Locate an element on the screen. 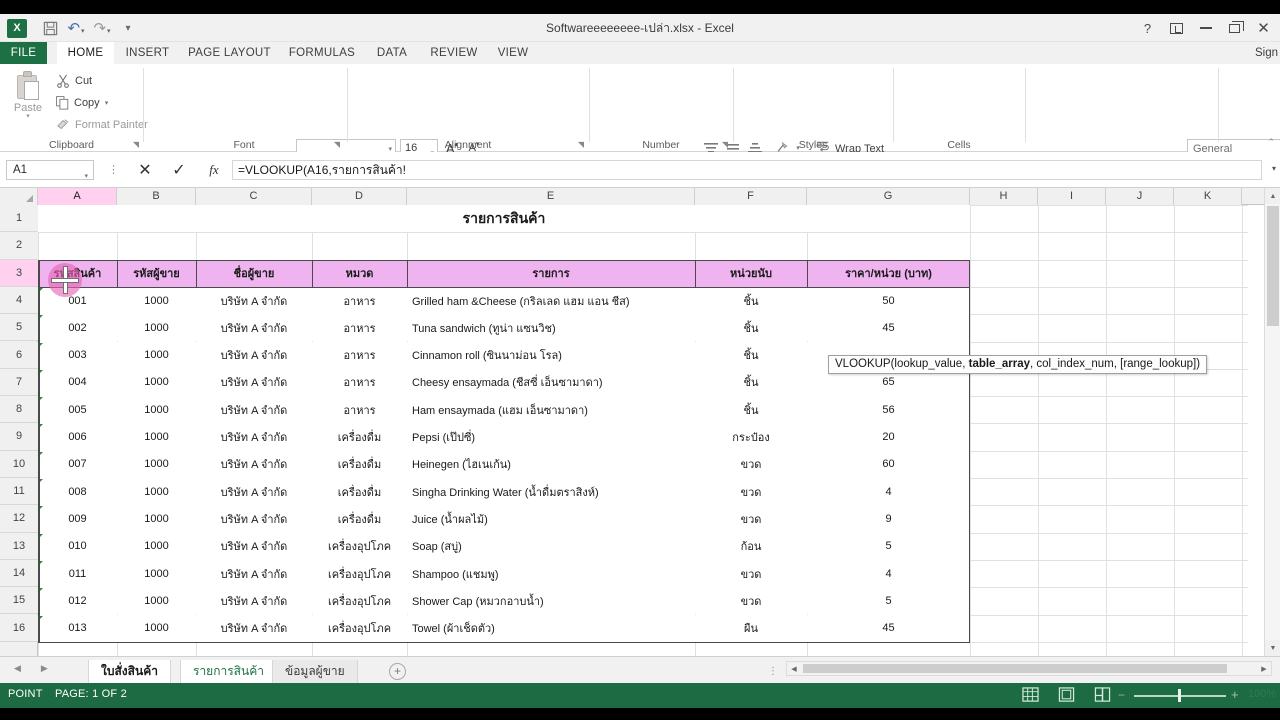  cancel-formula-icon: ✕ is located at coordinates (145, 170).